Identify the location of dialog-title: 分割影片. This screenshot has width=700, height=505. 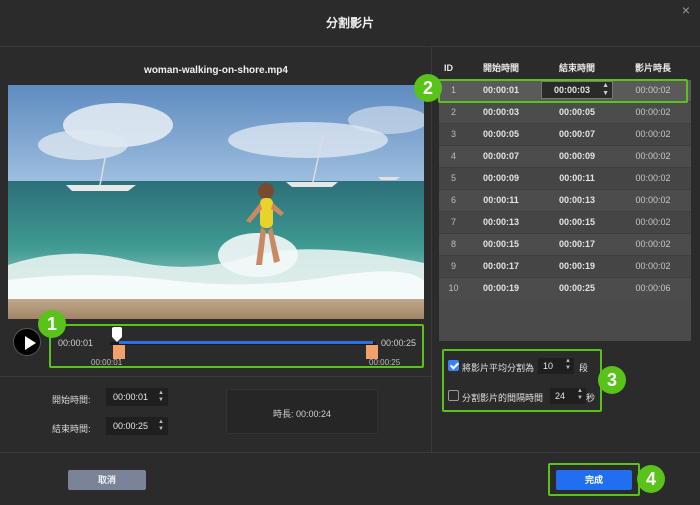
(349, 23).